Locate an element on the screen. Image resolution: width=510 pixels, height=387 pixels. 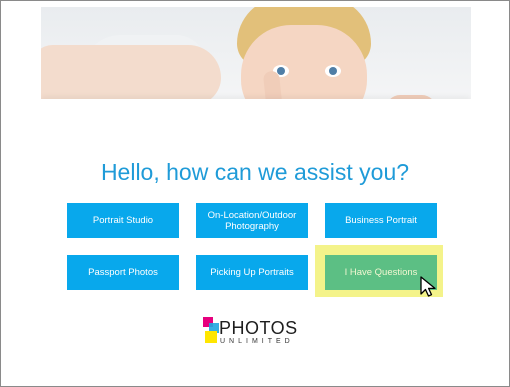
on-location-outdoor-button: On-Location/Outdoor Photography is located at coordinates (252, 220).